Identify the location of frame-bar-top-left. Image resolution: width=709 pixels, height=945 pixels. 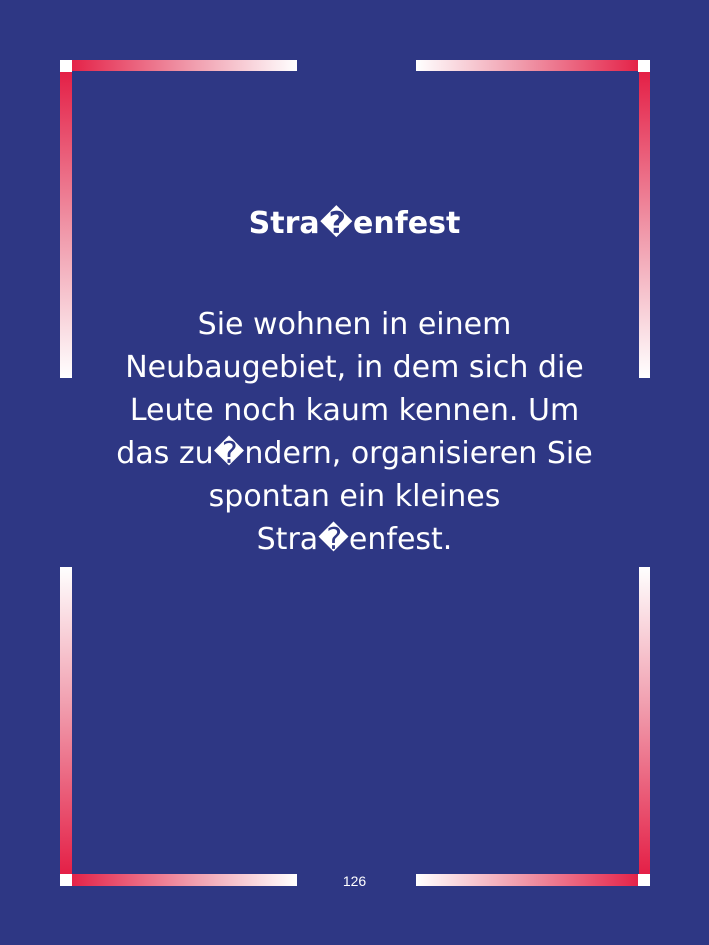
(178, 65).